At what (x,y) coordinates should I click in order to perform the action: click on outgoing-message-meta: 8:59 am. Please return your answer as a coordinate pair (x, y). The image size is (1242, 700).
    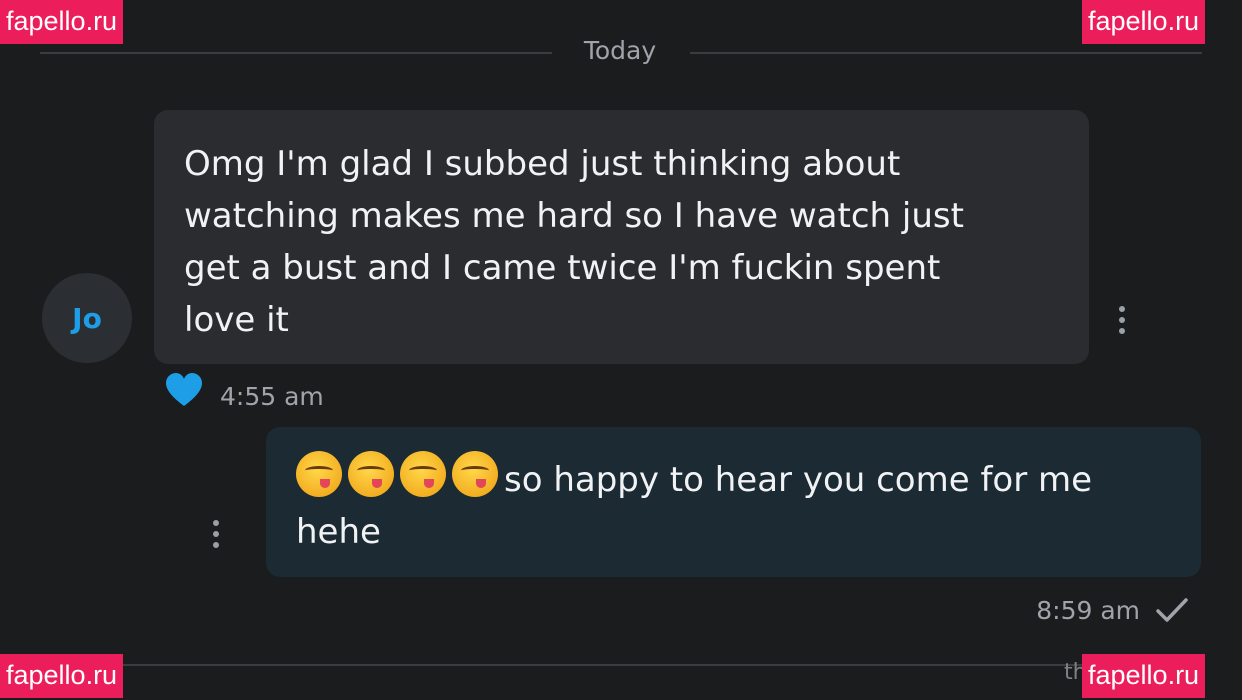
    Looking at the image, I should click on (1113, 610).